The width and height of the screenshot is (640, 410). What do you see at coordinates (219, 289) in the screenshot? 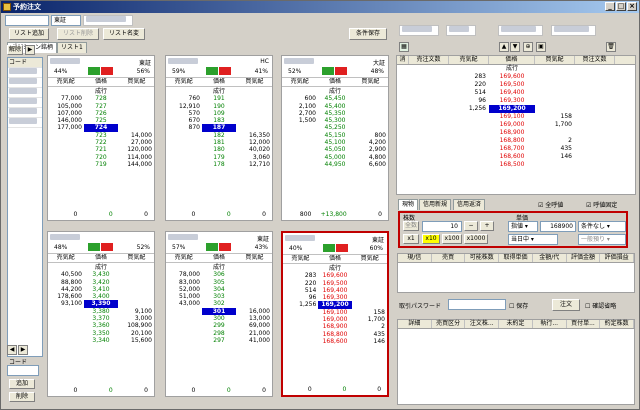
I see `board-row: 52,000 304` at bounding box center [219, 289].